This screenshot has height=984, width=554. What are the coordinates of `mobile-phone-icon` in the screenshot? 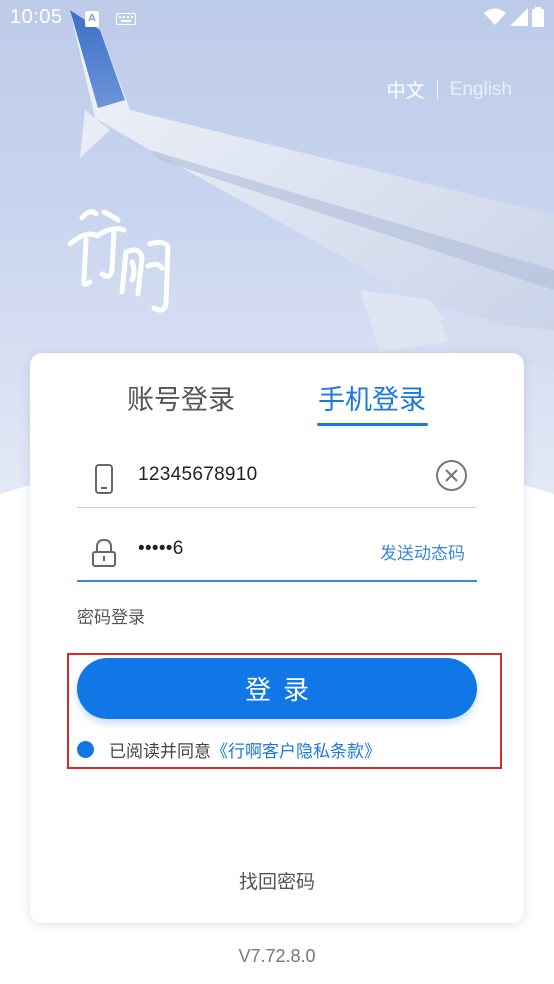 It's located at (104, 479).